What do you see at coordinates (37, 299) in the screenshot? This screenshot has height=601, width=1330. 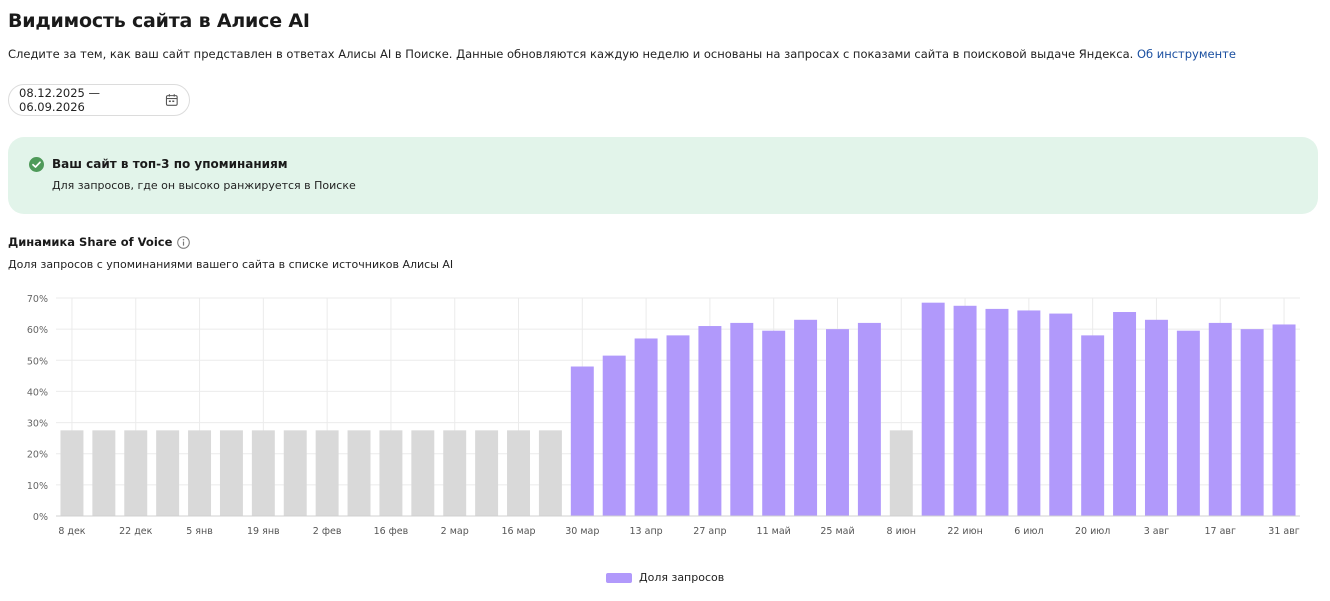 I see `y-tick-label: 70%` at bounding box center [37, 299].